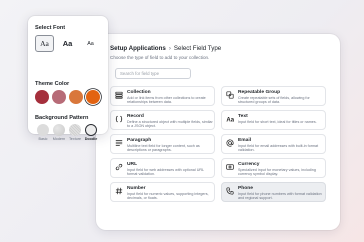  Describe the element at coordinates (50, 28) in the screenshot. I see `select-font-heading: Select Font` at that location.